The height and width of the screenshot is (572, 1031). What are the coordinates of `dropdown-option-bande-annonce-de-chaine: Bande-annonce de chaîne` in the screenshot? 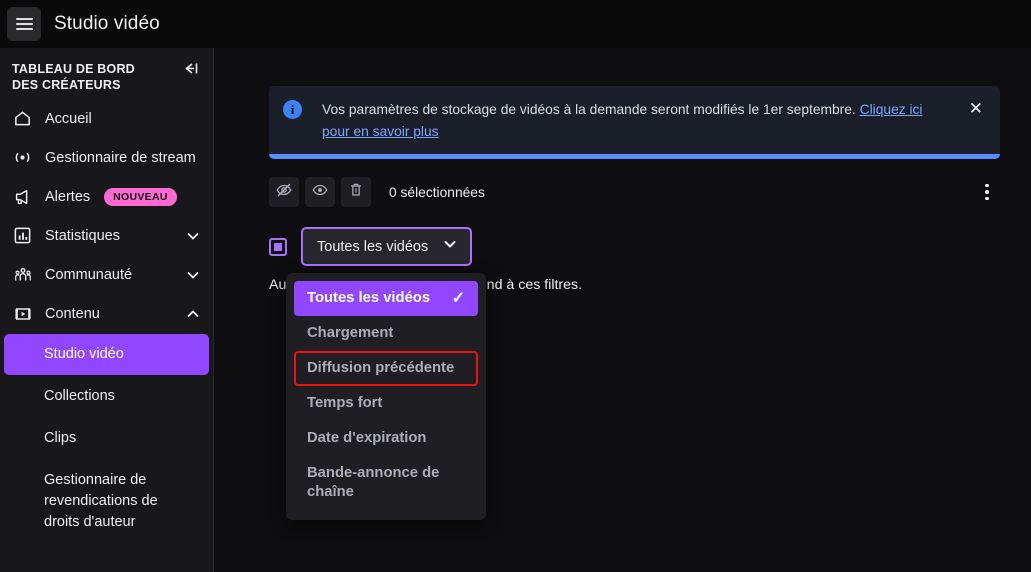 It's located at (386, 483).